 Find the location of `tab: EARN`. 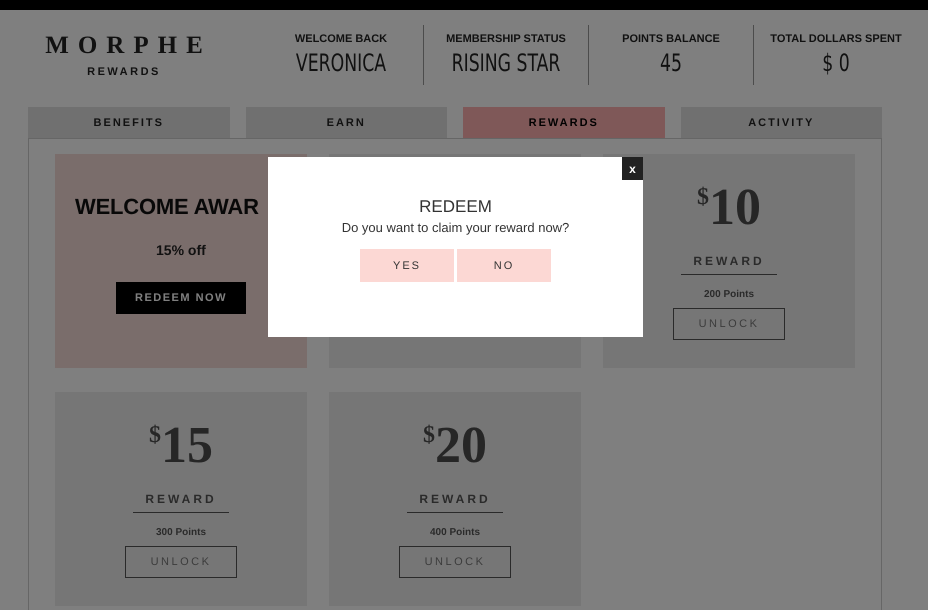

tab: EARN is located at coordinates (346, 122).